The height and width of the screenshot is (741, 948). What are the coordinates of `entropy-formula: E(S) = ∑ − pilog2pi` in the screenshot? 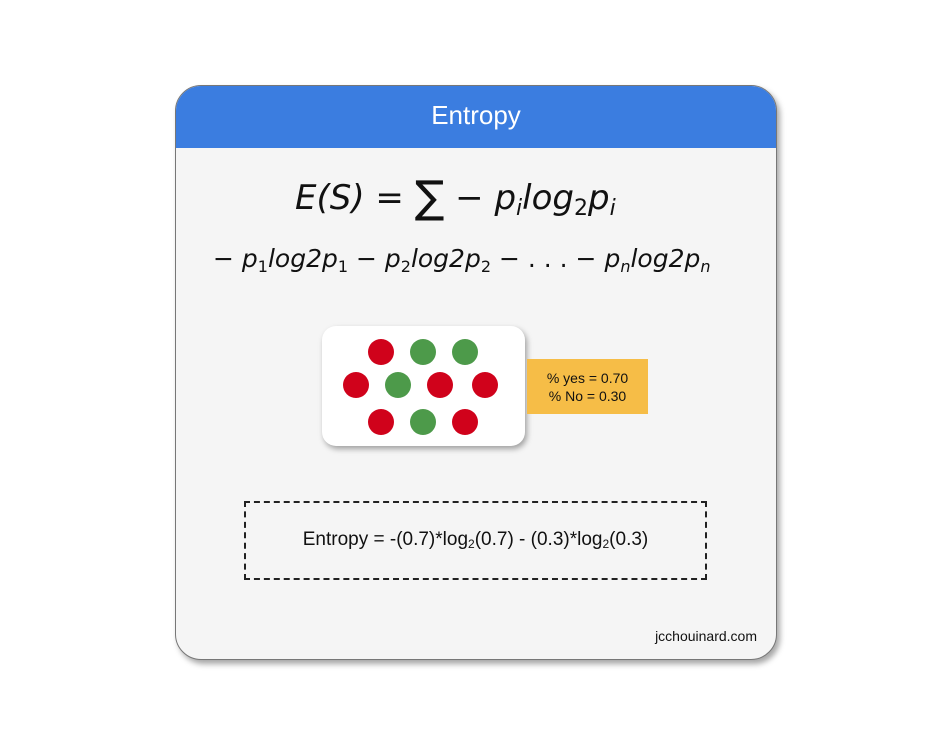 It's located at (455, 197).